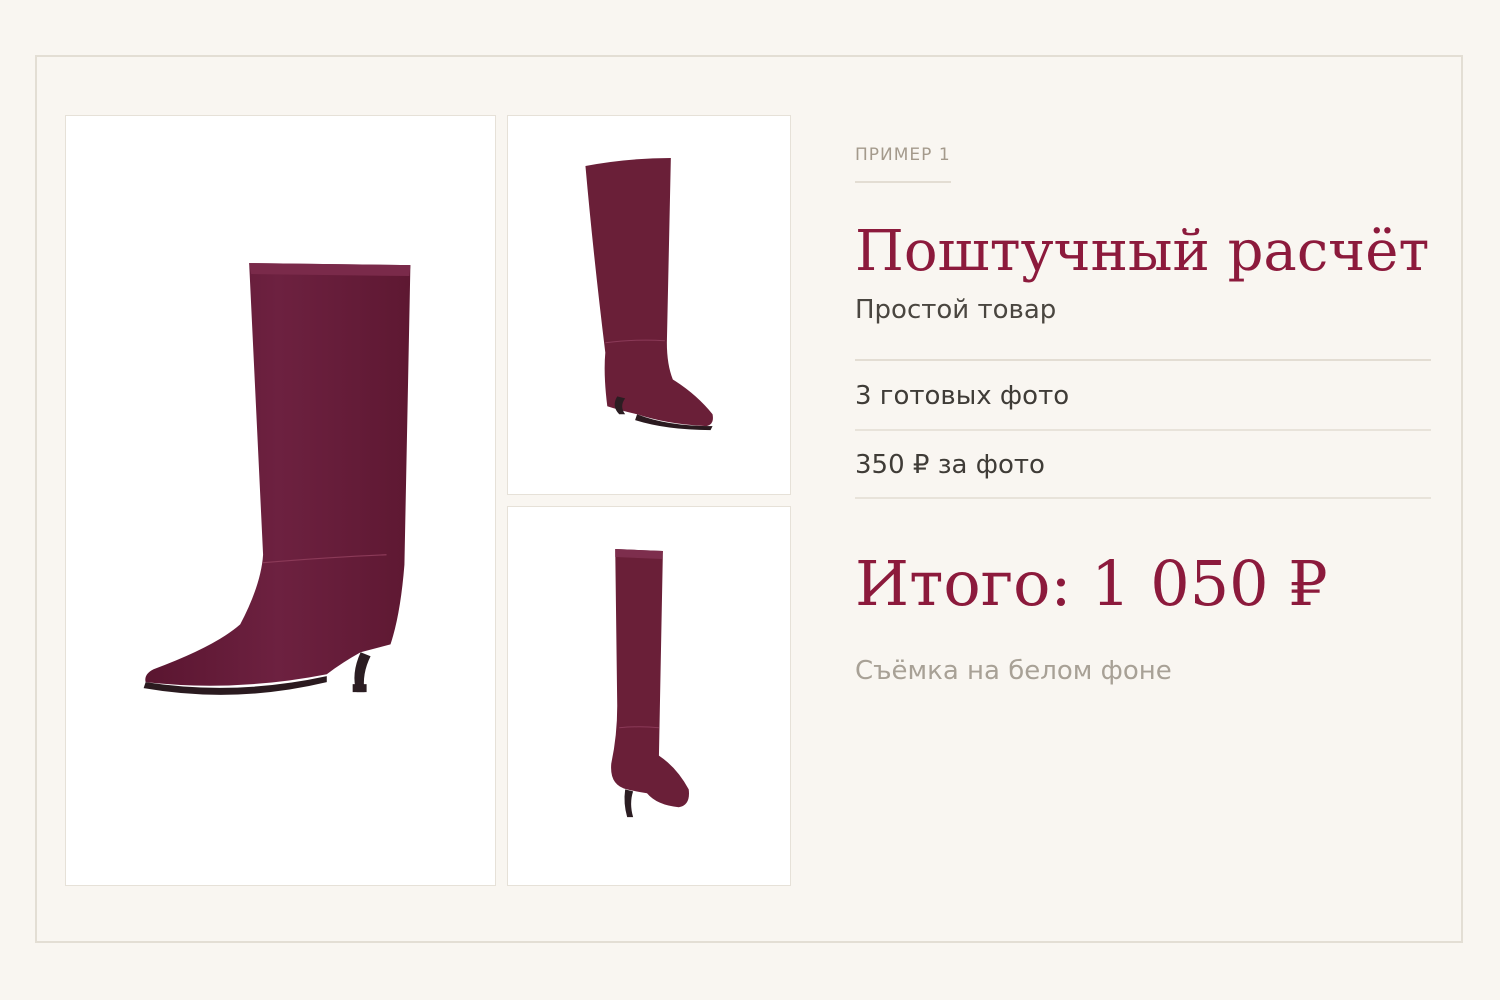 This screenshot has height=1000, width=1500. What do you see at coordinates (650, 683) in the screenshot?
I see `boot-back-view-image` at bounding box center [650, 683].